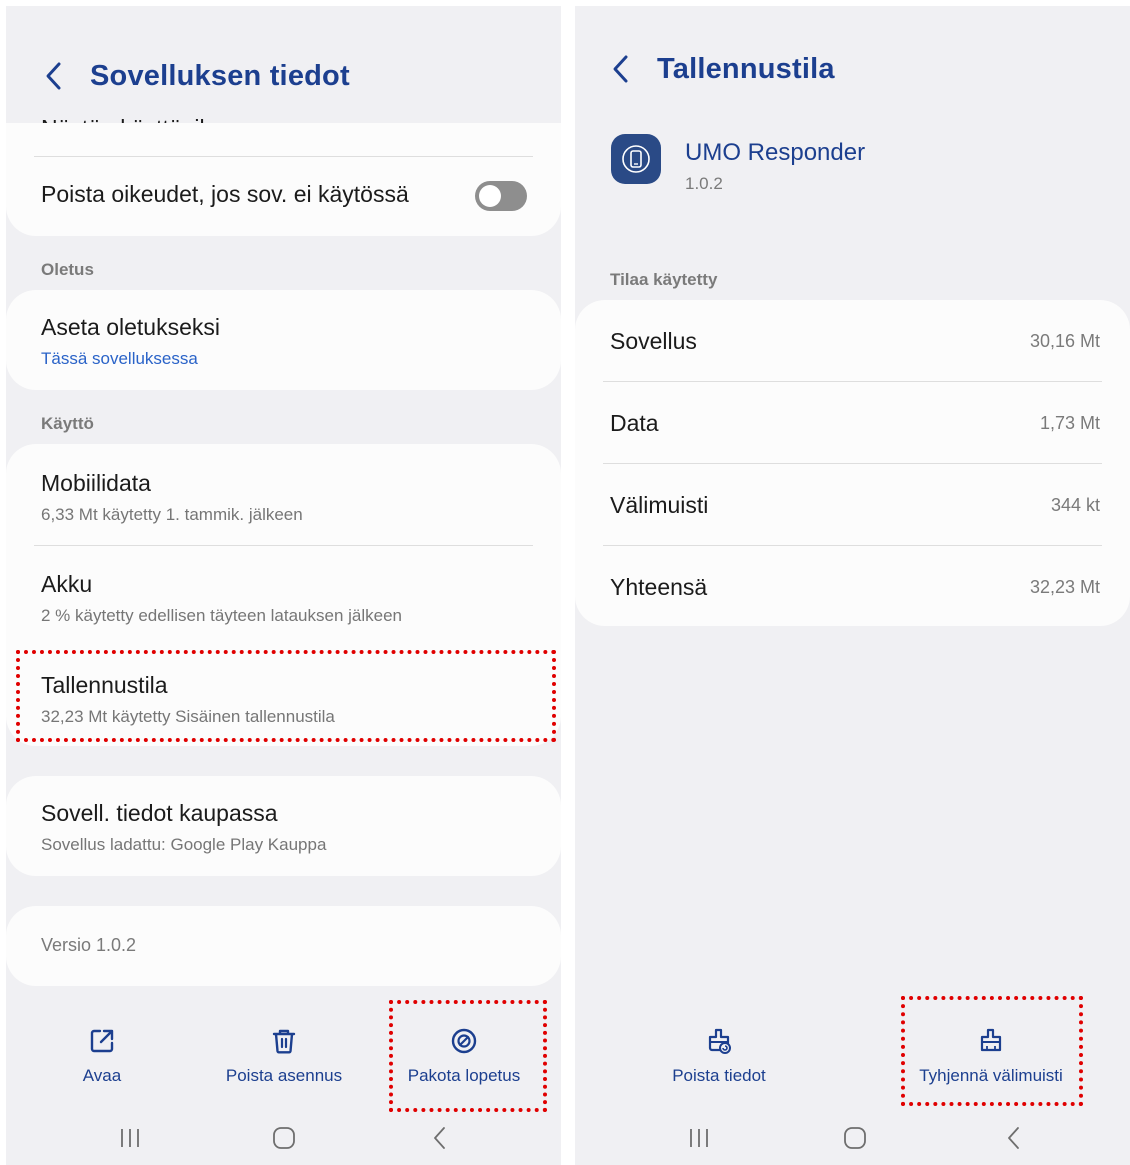  I want to click on clipped-row-label: Näytön käyttöaika, so click(132, 114).